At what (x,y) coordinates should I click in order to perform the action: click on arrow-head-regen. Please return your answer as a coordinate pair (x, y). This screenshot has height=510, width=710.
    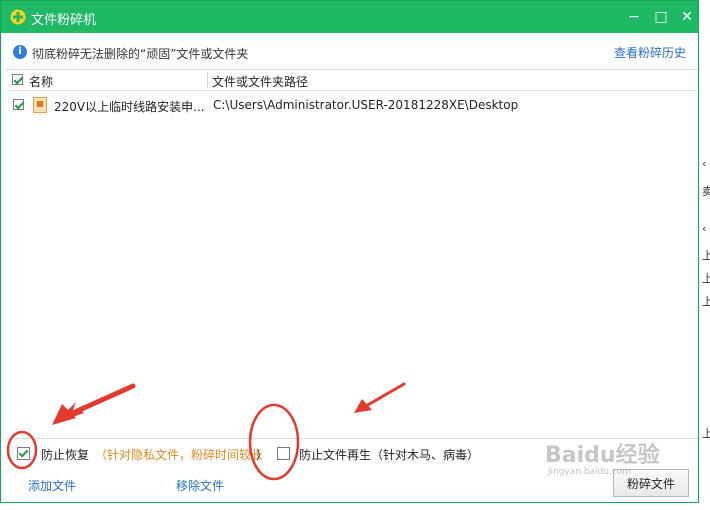
    Looking at the image, I should click on (363, 406).